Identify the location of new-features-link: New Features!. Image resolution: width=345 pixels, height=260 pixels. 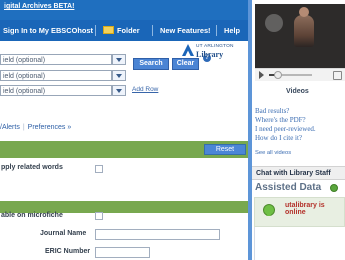
(185, 30).